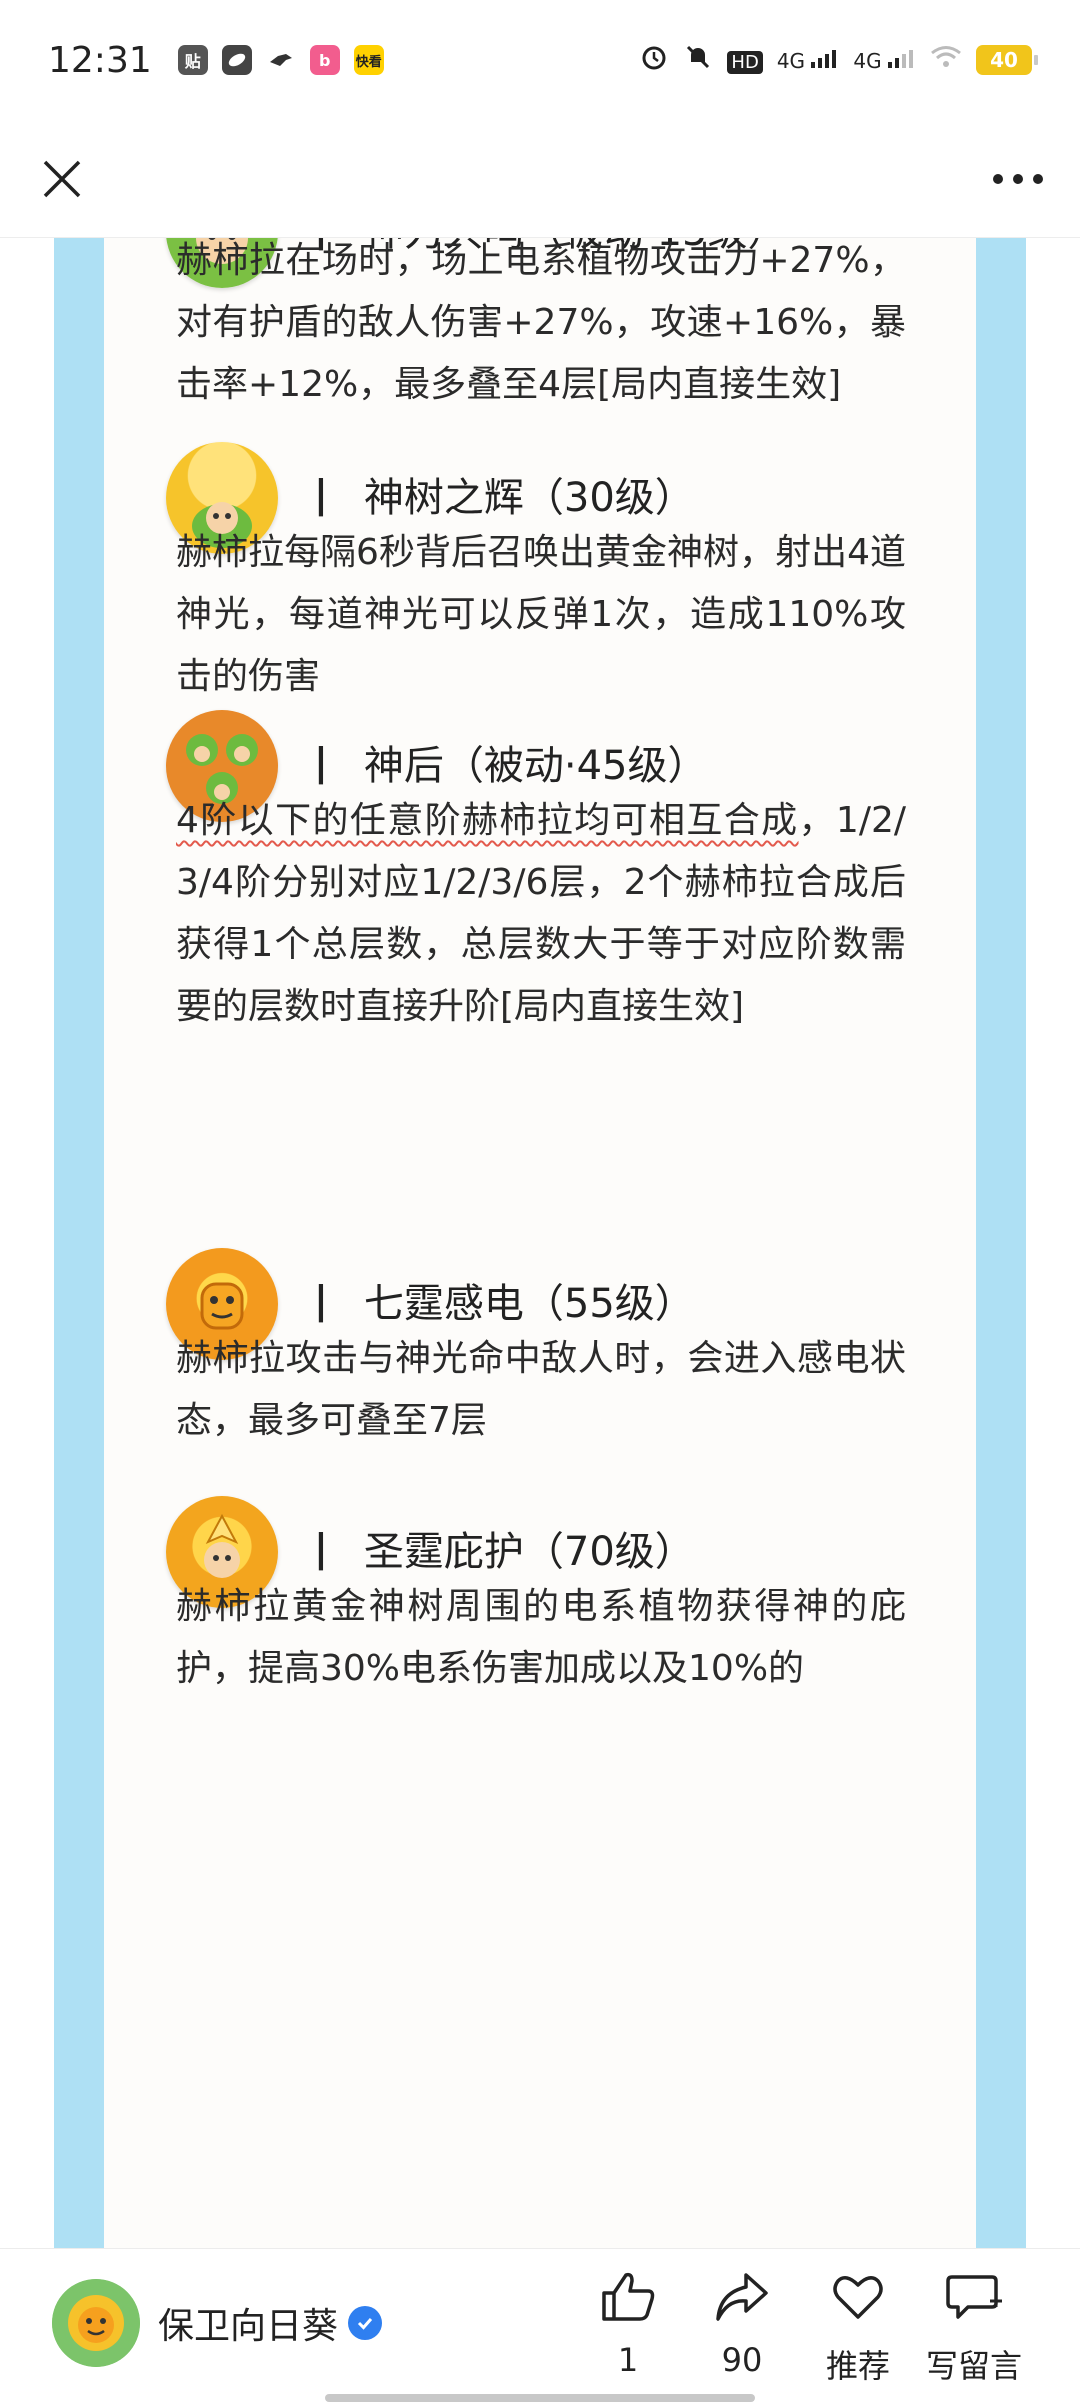  Describe the element at coordinates (628, 2360) in the screenshot. I see `like-count: 1` at that location.